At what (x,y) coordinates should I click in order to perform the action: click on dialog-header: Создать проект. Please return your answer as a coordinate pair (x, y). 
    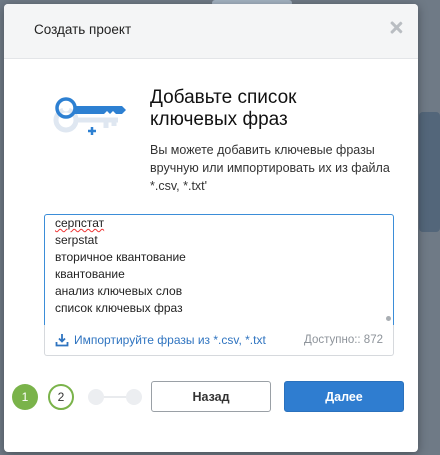
    Looking at the image, I should click on (211, 31).